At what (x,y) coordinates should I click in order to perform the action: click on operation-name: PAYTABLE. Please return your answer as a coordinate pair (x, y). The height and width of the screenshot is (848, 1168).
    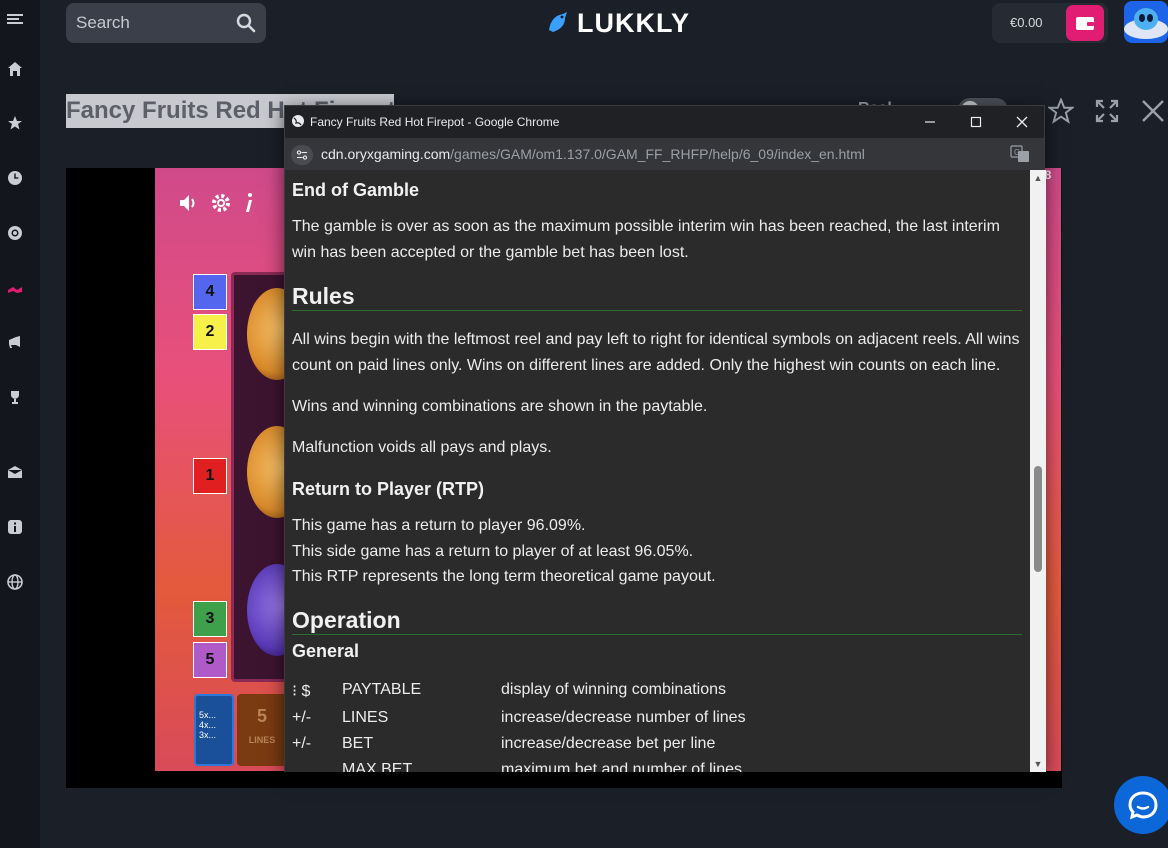
    Looking at the image, I should click on (382, 689).